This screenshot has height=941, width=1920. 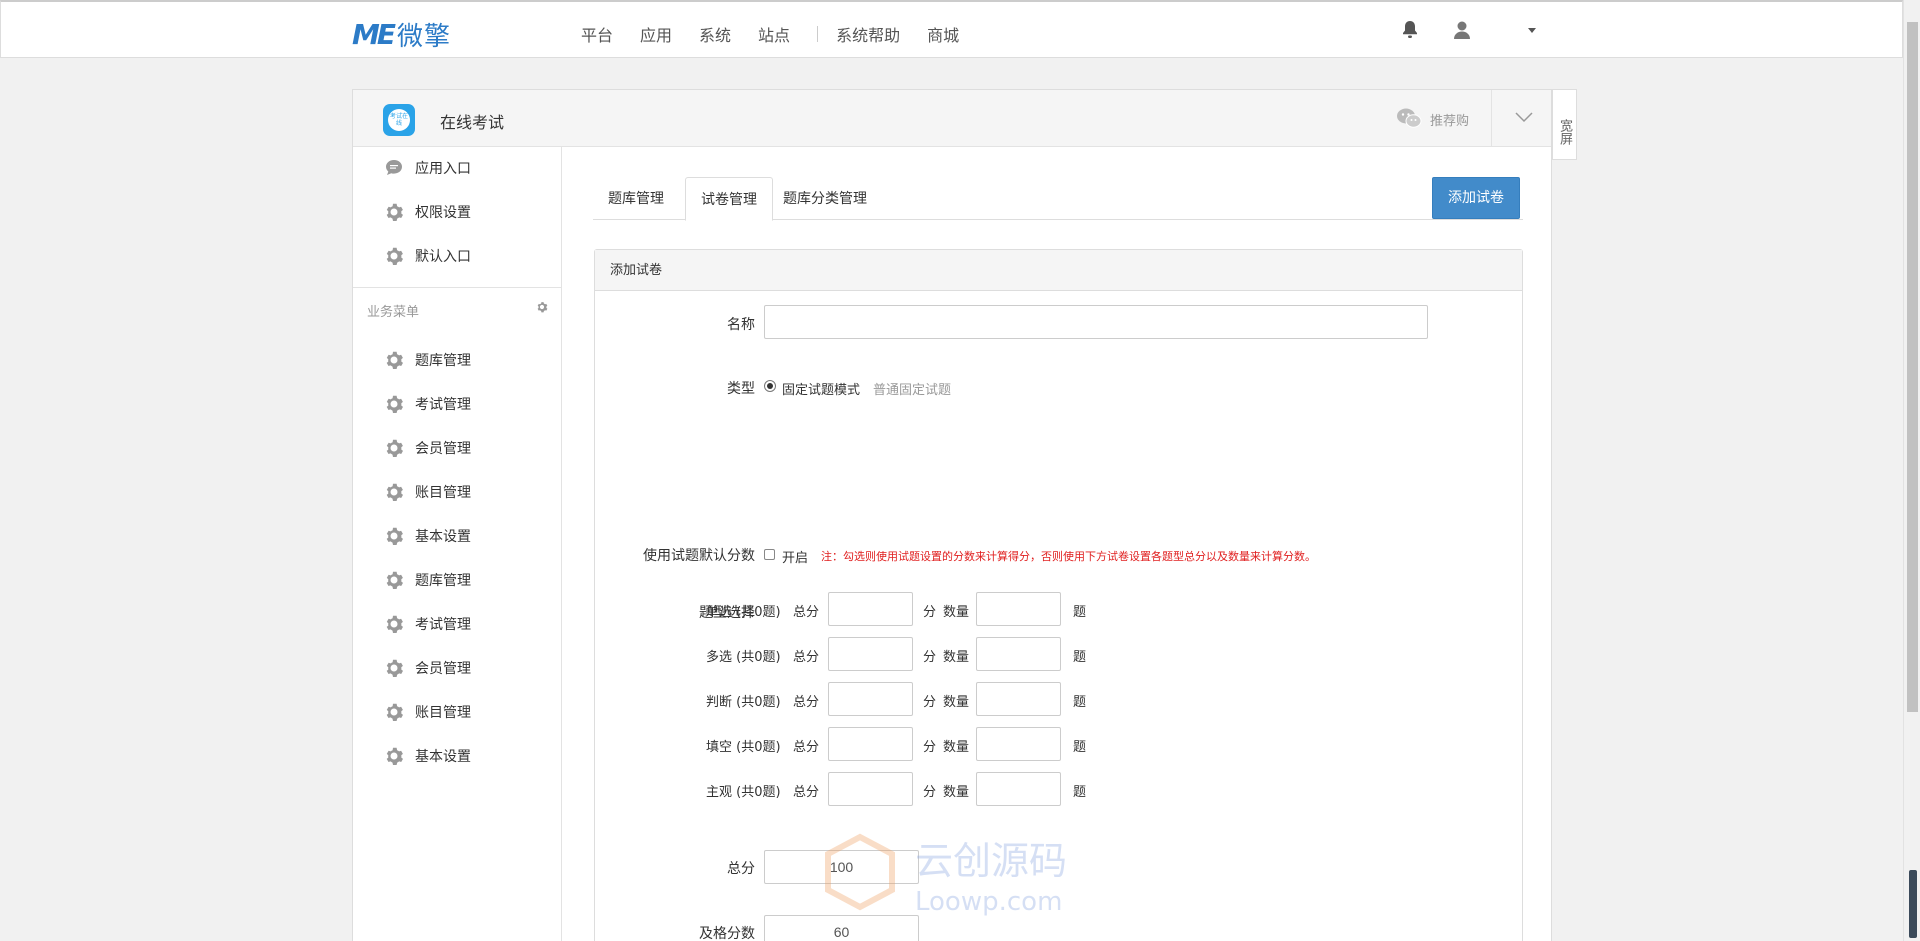 I want to click on sidebar-item-label: 权限设置, so click(x=443, y=213).